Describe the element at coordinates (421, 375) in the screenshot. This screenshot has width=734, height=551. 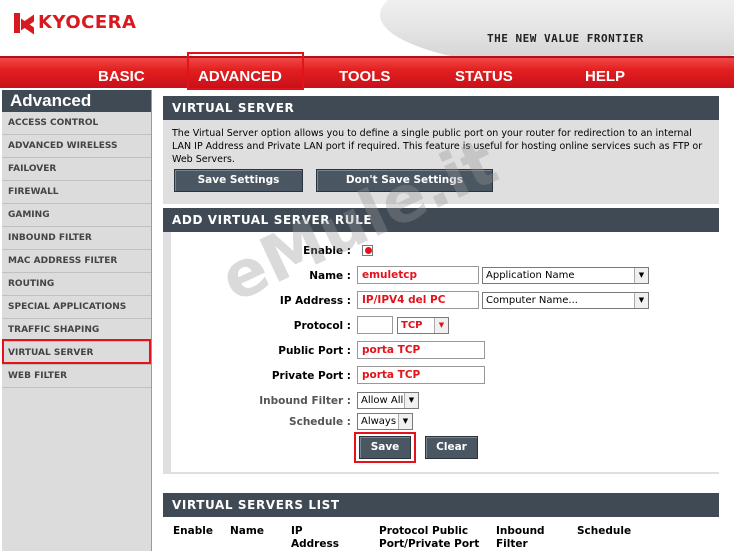
I see `private-port-input: porta TCP` at that location.